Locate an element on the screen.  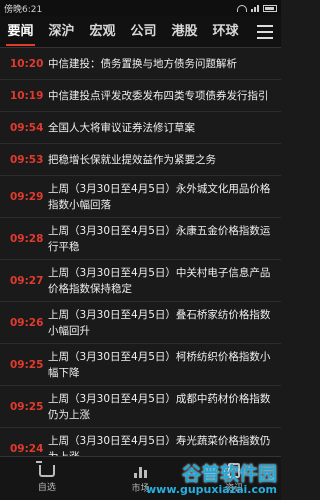
status-time: 傍晚6:21 is located at coordinates (23, 9).